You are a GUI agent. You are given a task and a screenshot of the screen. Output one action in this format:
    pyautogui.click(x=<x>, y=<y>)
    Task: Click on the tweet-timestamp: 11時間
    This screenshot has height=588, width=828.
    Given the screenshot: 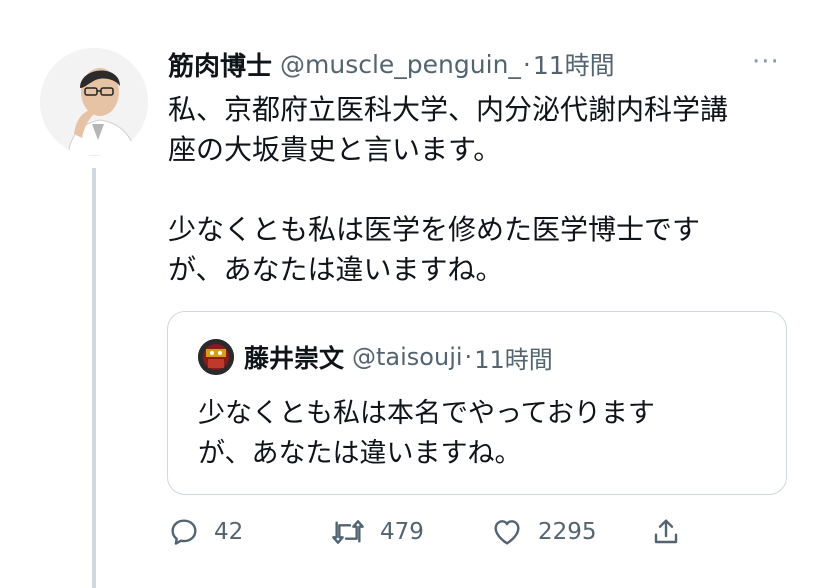 What is the action you would take?
    pyautogui.click(x=574, y=64)
    